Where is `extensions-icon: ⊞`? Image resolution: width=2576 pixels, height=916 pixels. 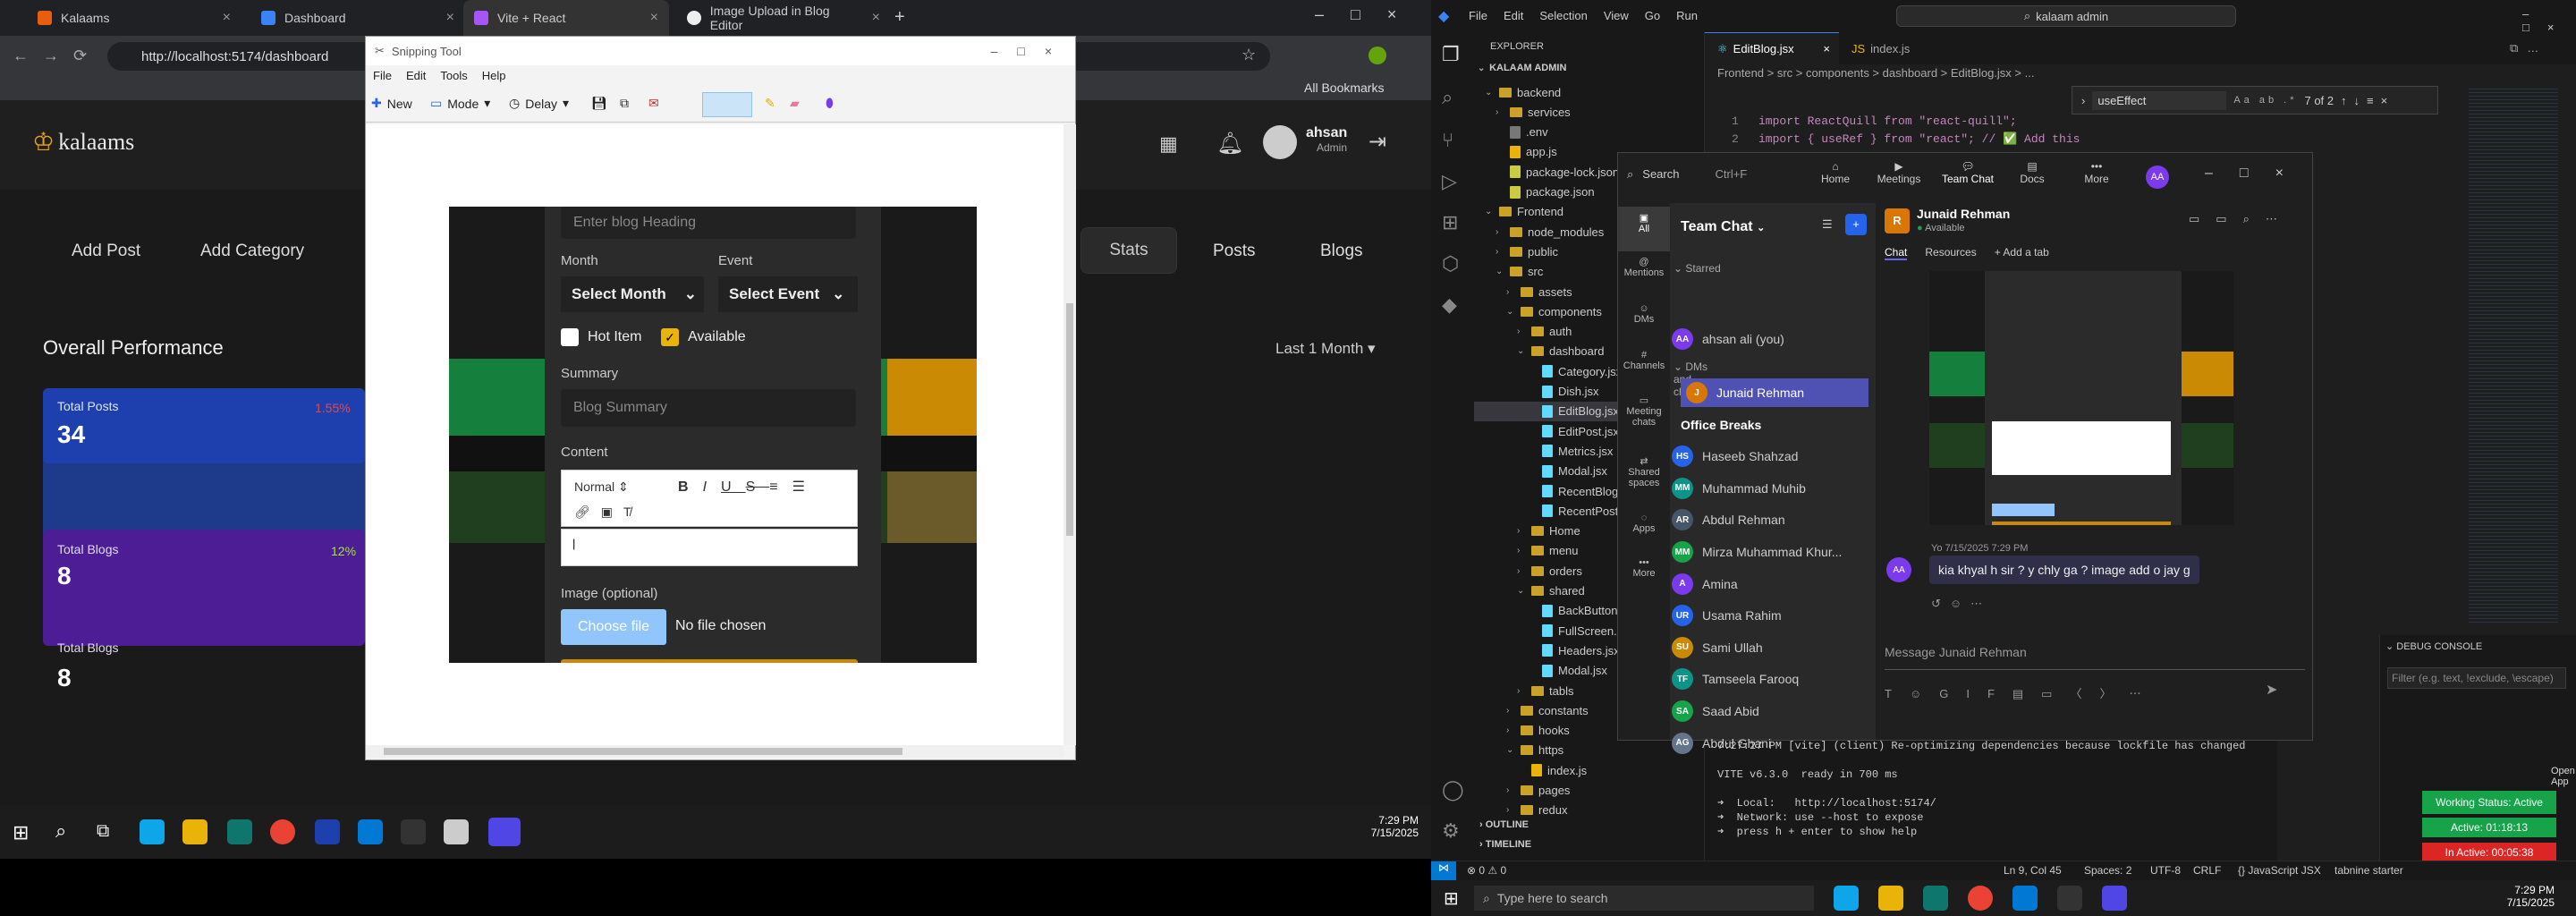 extensions-icon: ⊞ is located at coordinates (1450, 222).